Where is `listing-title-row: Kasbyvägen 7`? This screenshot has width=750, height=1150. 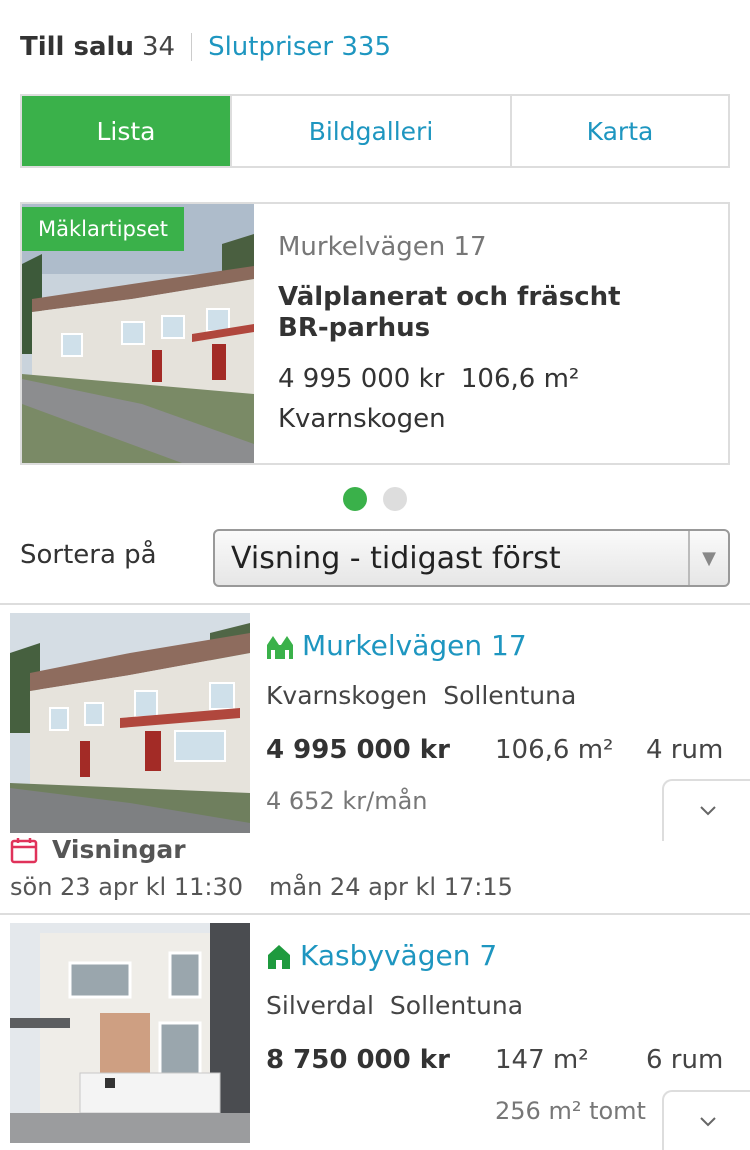 listing-title-row: Kasbyvägen 7 is located at coordinates (381, 955).